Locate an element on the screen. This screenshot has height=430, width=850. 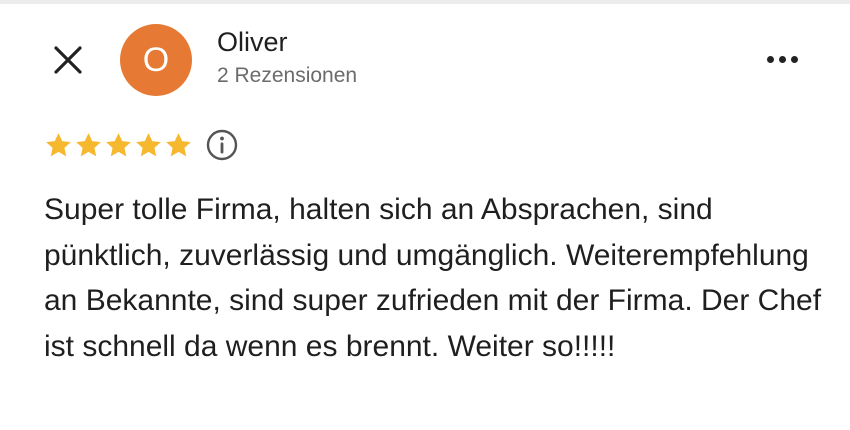
more-options-button is located at coordinates (782, 59).